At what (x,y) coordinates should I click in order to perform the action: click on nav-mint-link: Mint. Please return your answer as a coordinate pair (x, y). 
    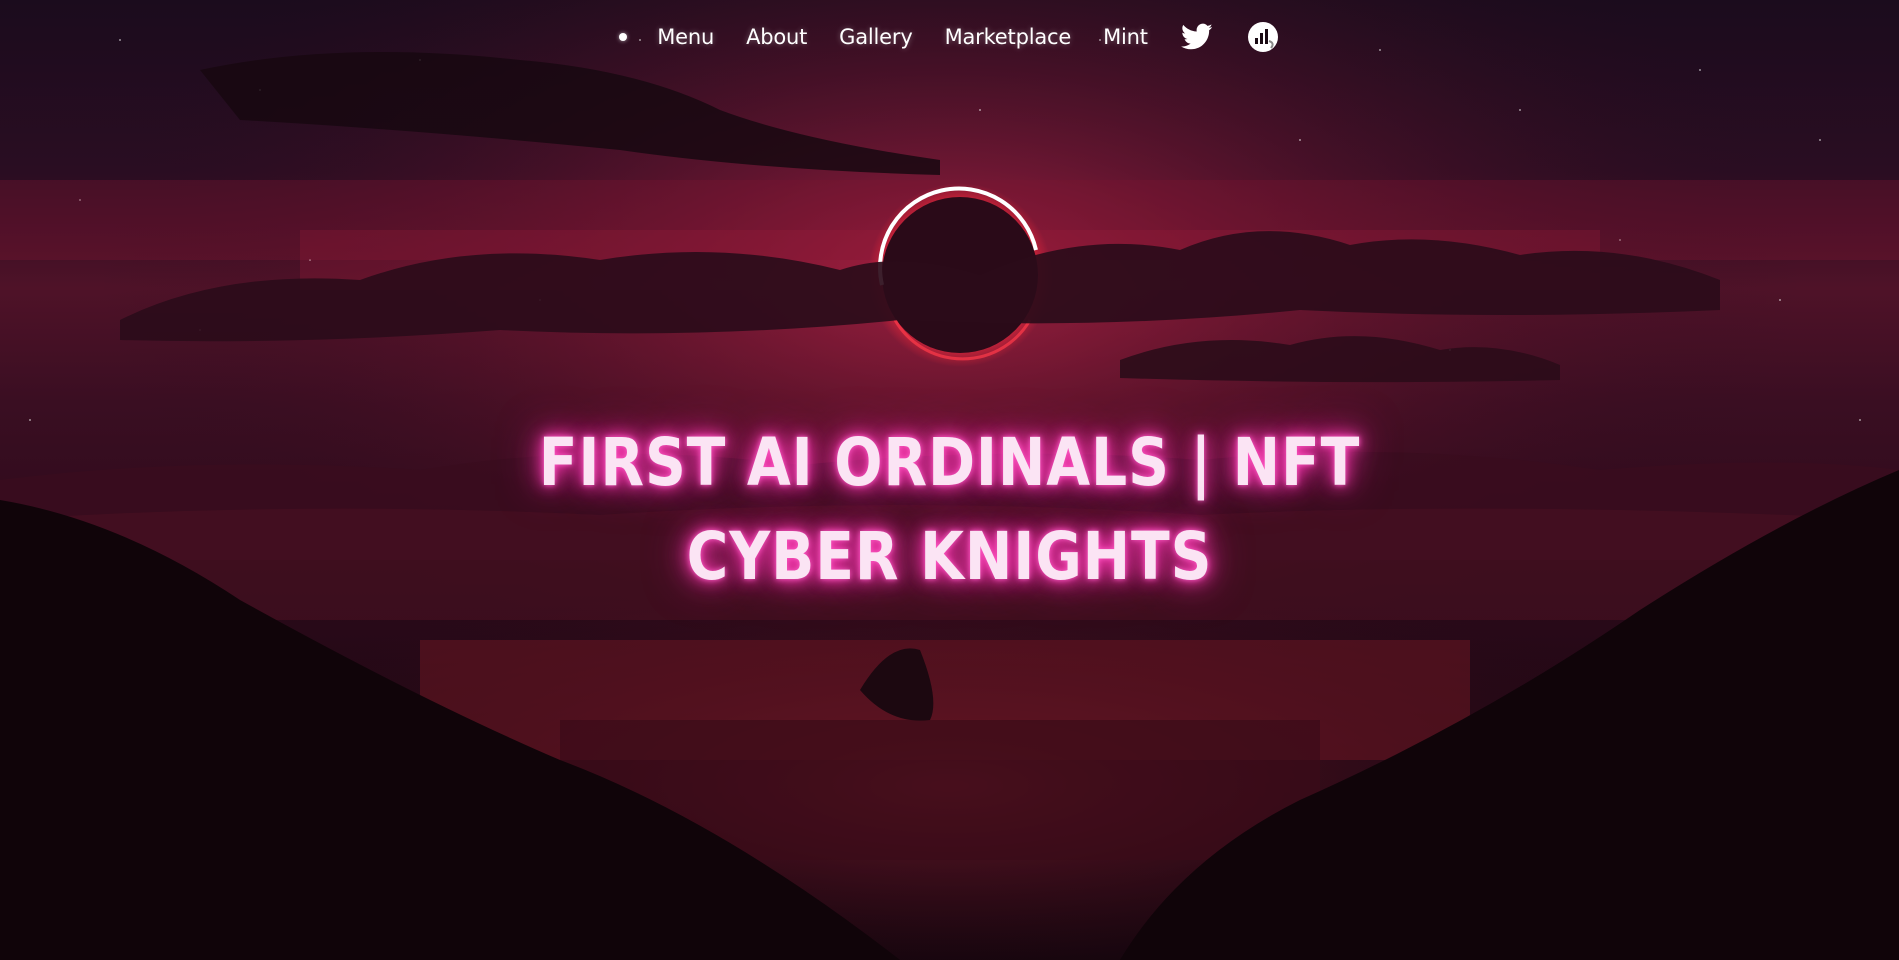
    Looking at the image, I should click on (1125, 37).